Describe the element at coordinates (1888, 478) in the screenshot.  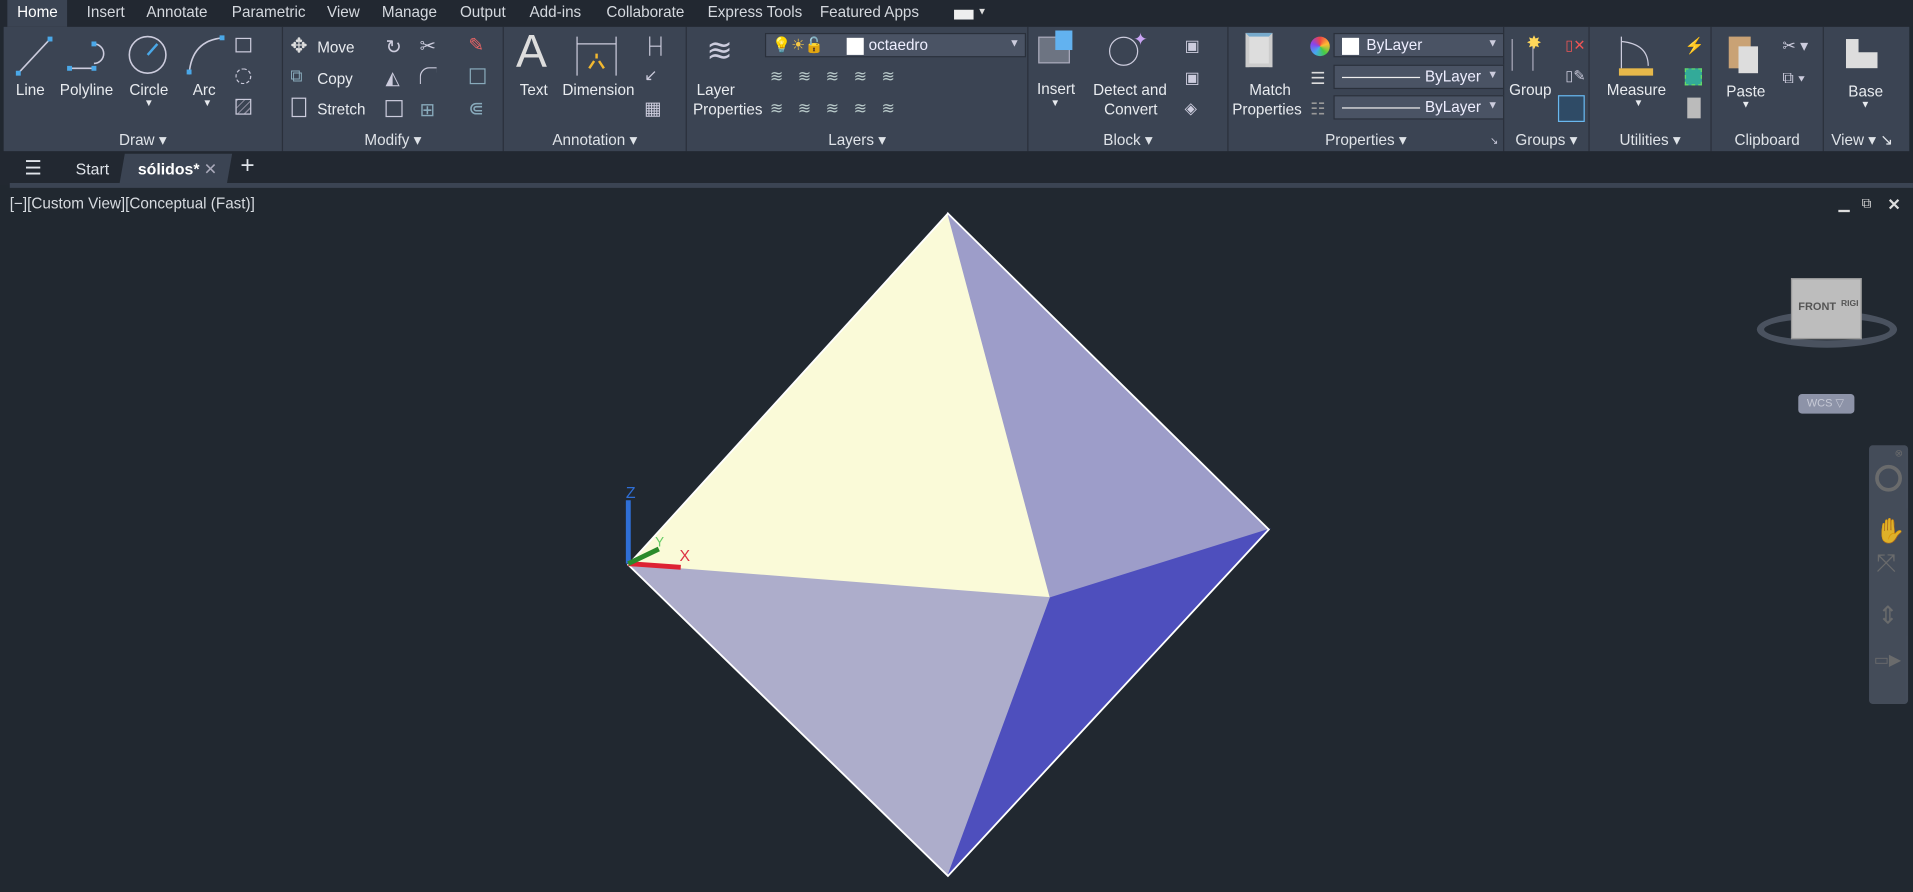
I see `steering-wheel-icon` at that location.